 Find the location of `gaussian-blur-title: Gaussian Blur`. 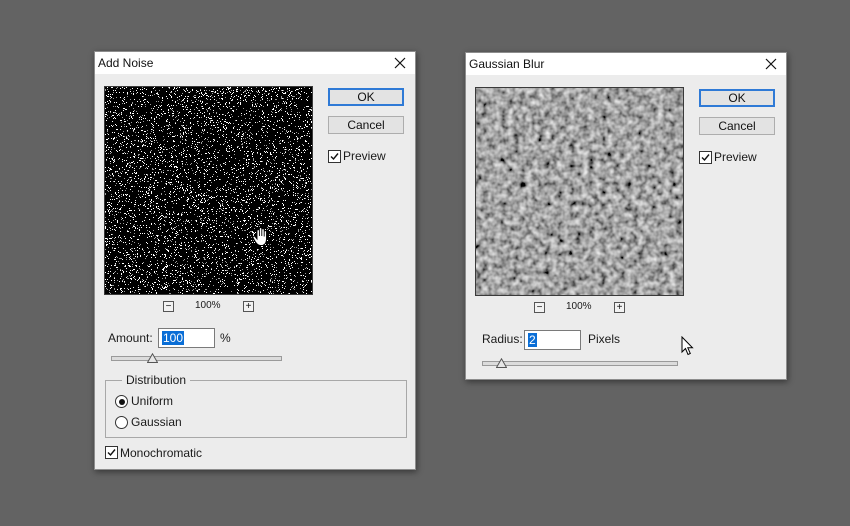

gaussian-blur-title: Gaussian Blur is located at coordinates (507, 64).